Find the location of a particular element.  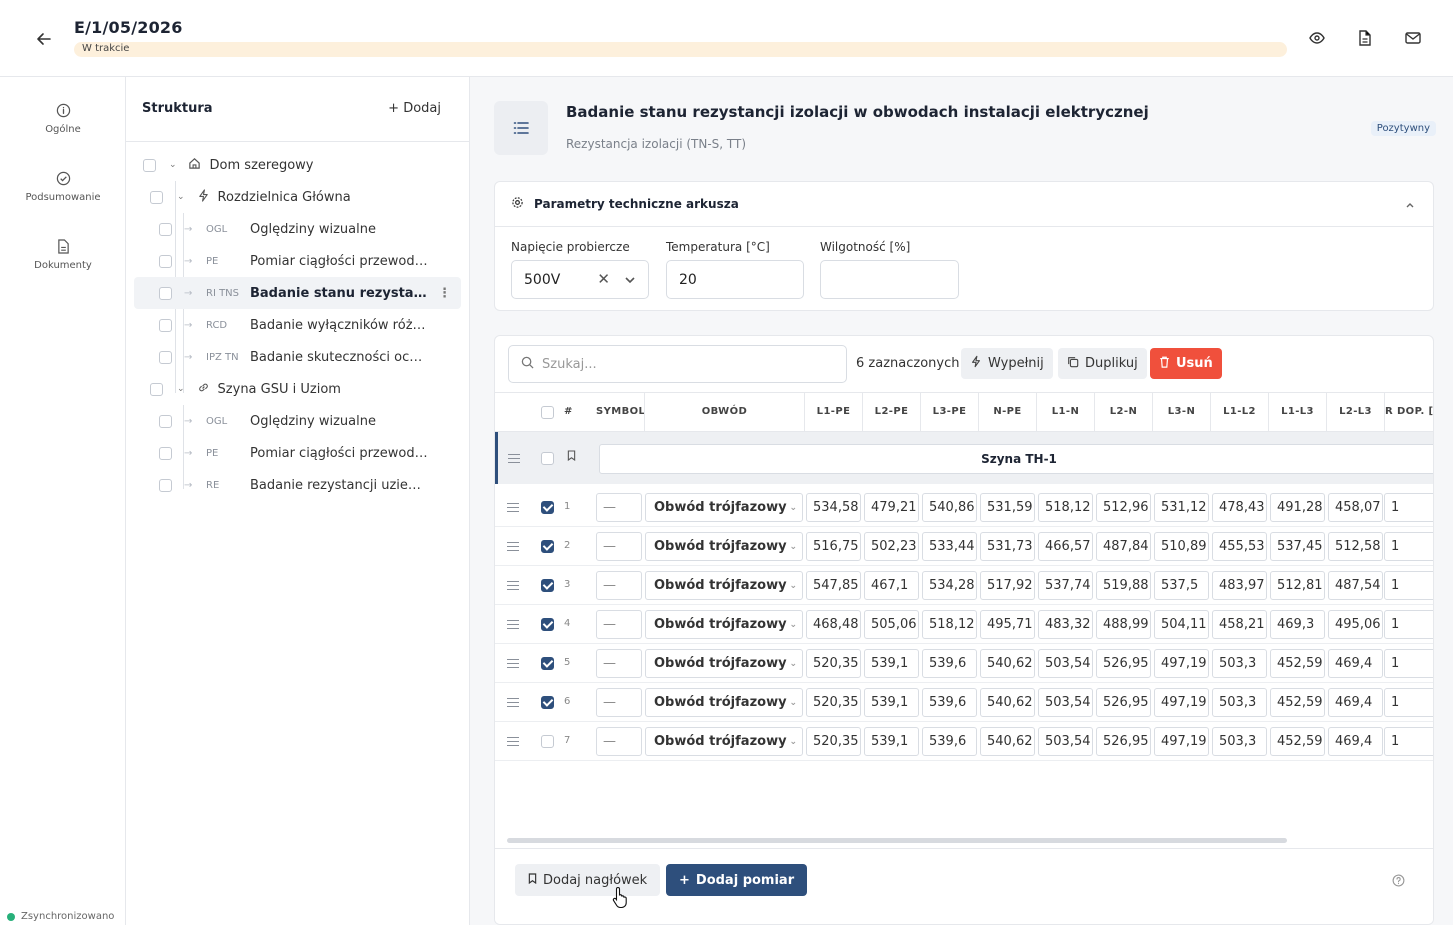

voltage-select: 500V ✕ is located at coordinates (580, 279).